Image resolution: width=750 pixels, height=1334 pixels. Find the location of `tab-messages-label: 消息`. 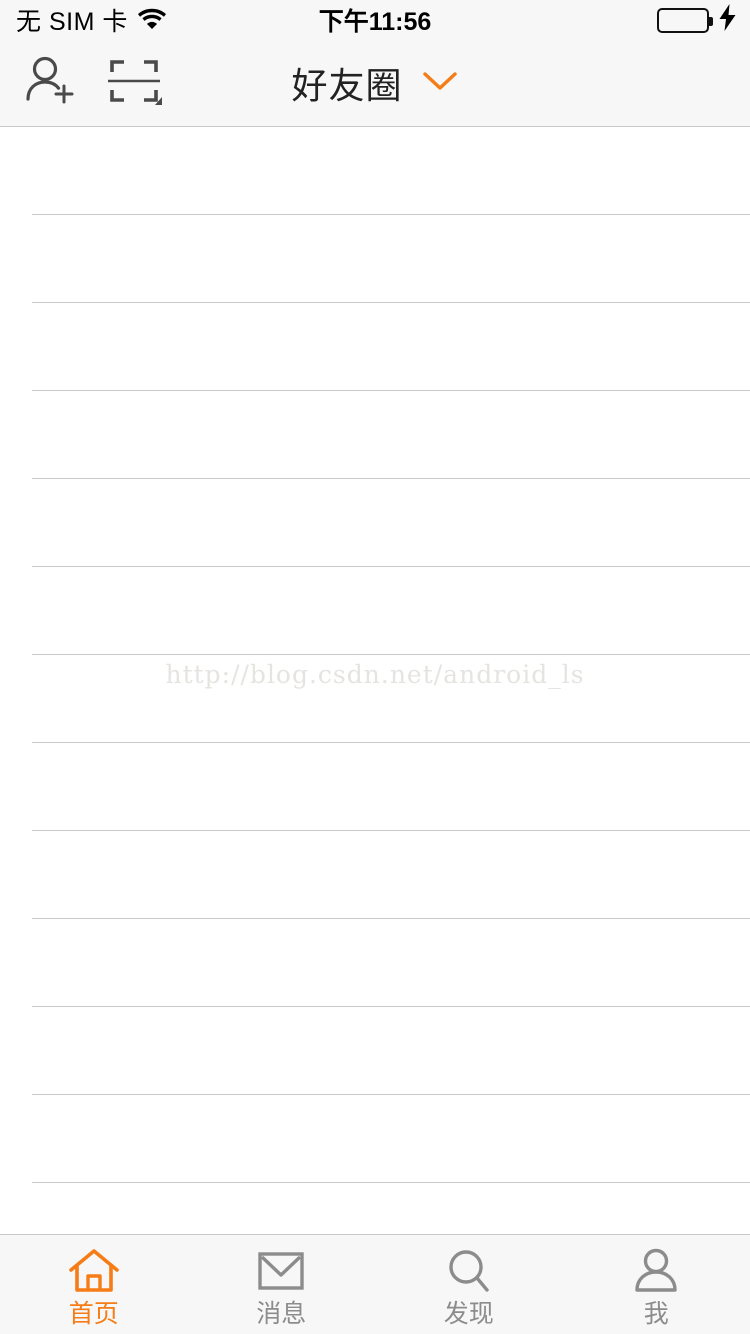

tab-messages-label: 消息 is located at coordinates (281, 1313).